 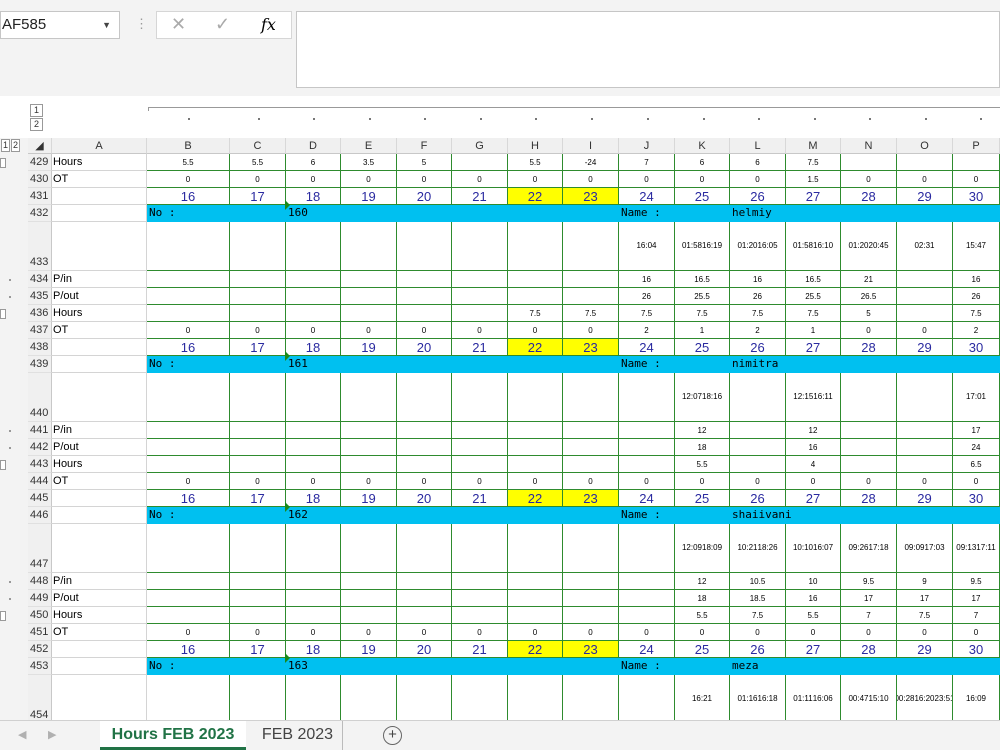 What do you see at coordinates (925, 279) in the screenshot?
I see `cell-o` at bounding box center [925, 279].